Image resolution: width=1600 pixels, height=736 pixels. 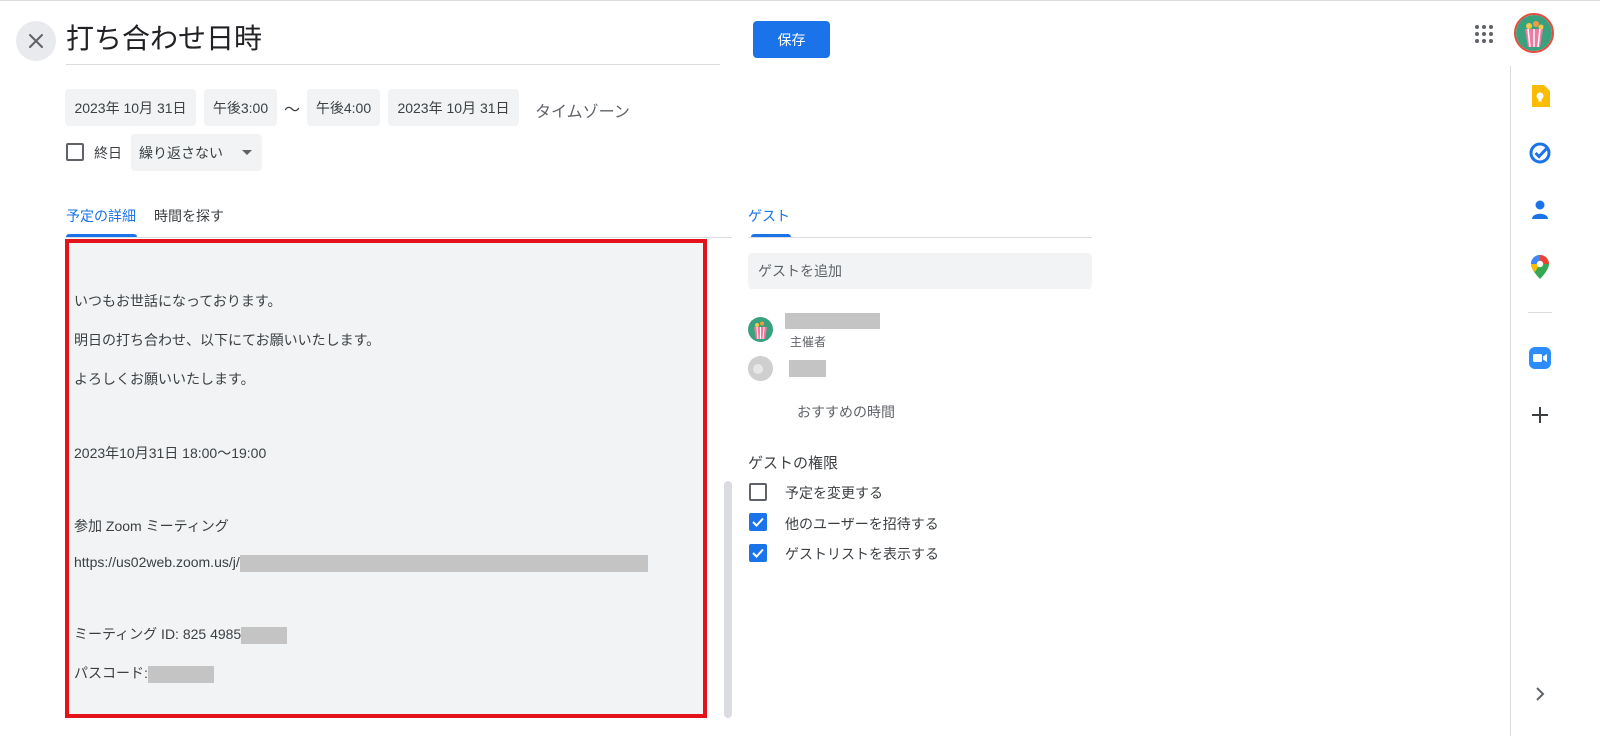 What do you see at coordinates (1510, 401) in the screenshot?
I see `side-rail-divider` at bounding box center [1510, 401].